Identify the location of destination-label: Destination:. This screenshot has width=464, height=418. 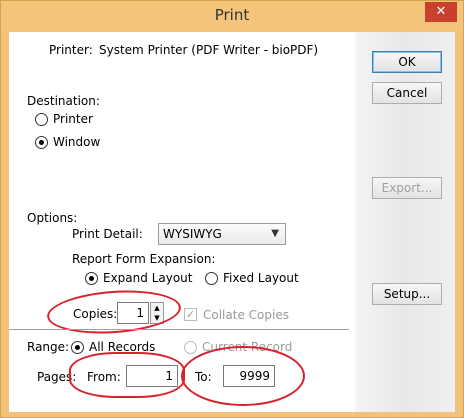
(63, 101).